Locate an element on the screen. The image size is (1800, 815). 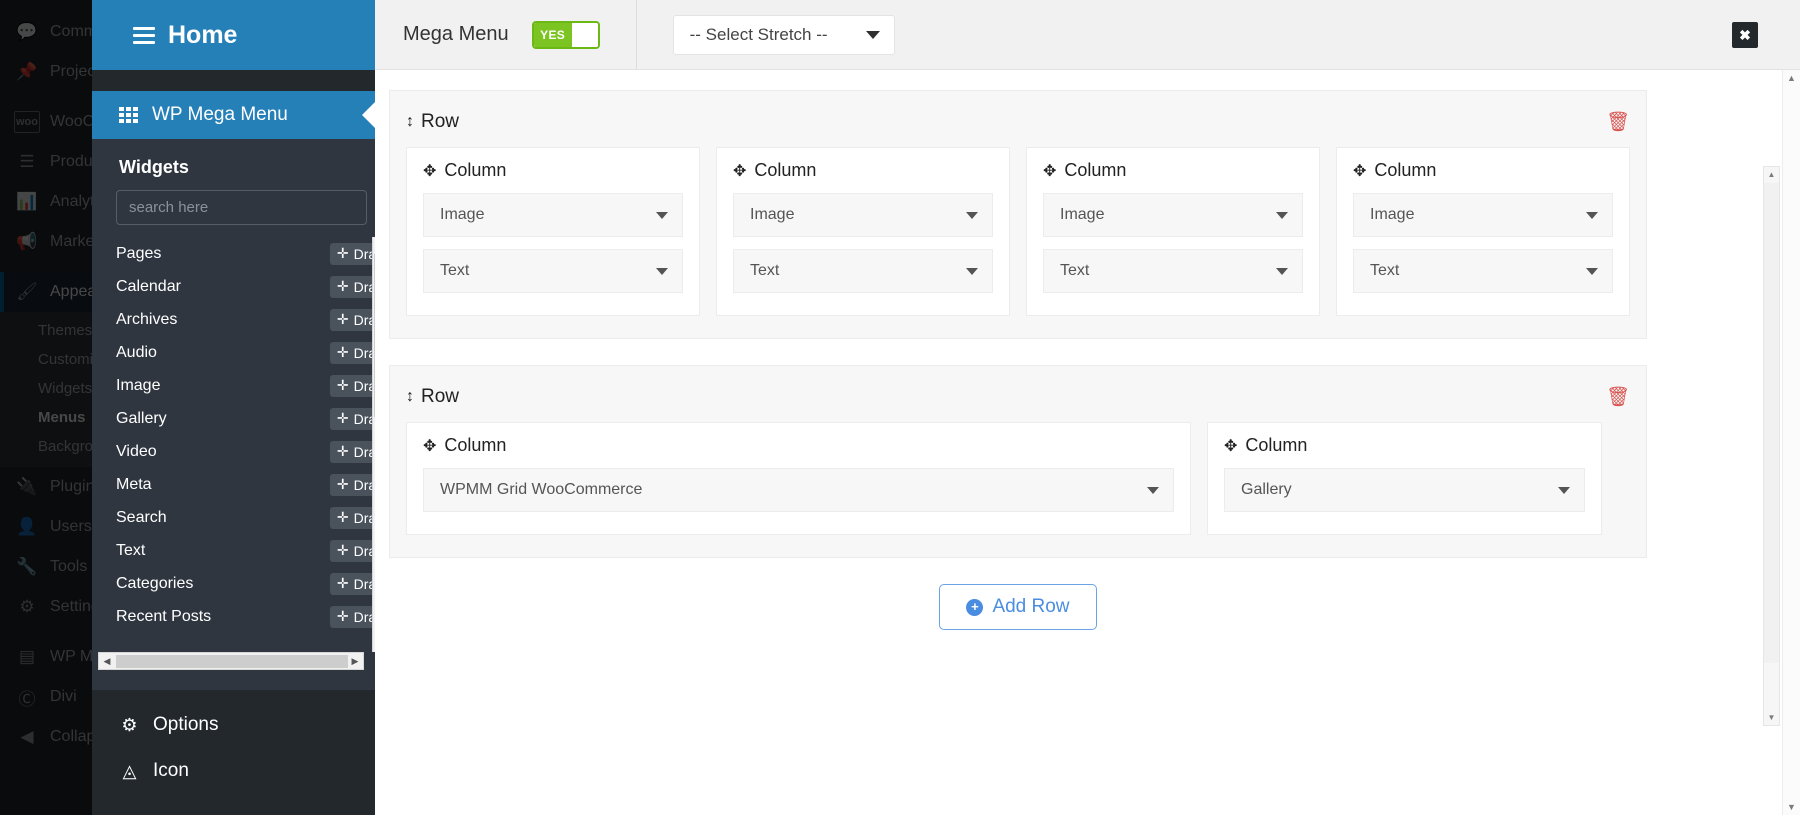
close-button: ✖ is located at coordinates (1745, 35).